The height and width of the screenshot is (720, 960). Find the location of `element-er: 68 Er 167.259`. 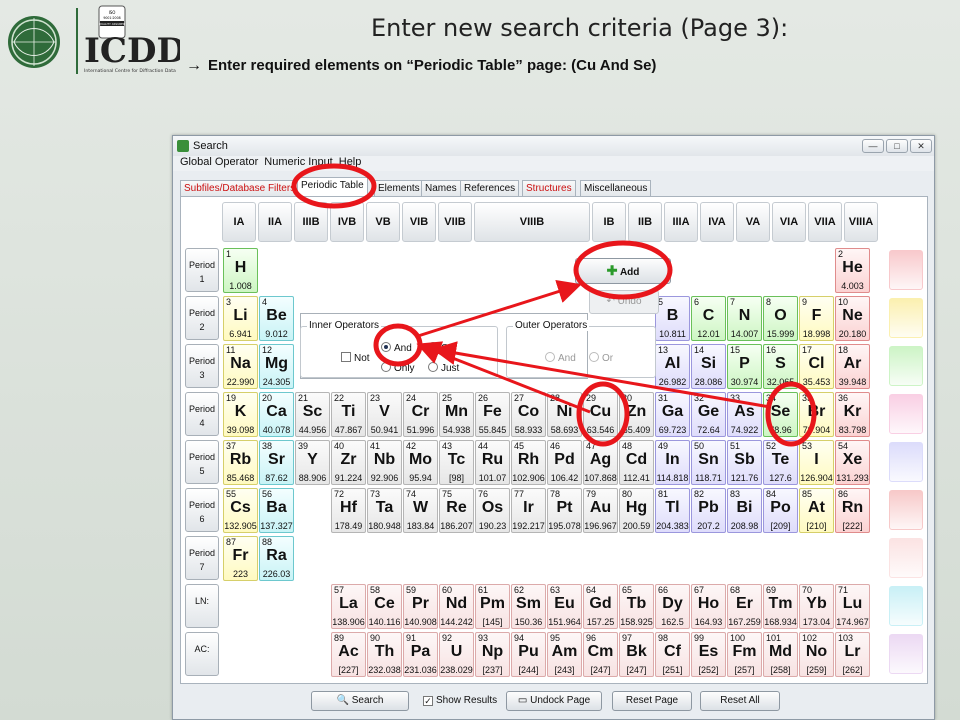

element-er: 68 Er 167.259 is located at coordinates (744, 606).